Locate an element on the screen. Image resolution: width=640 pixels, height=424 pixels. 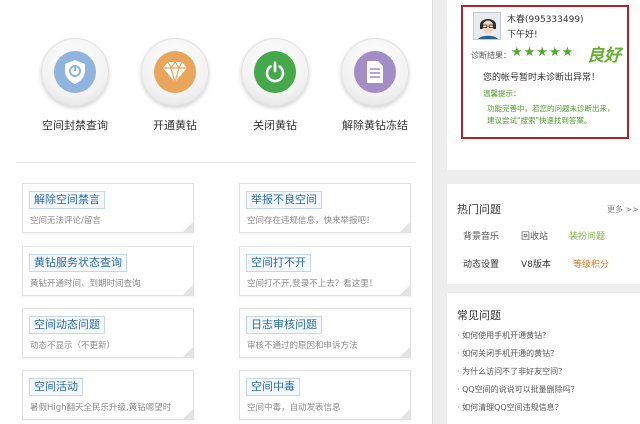
feature-label: 关闭黄钻 is located at coordinates (275, 125).